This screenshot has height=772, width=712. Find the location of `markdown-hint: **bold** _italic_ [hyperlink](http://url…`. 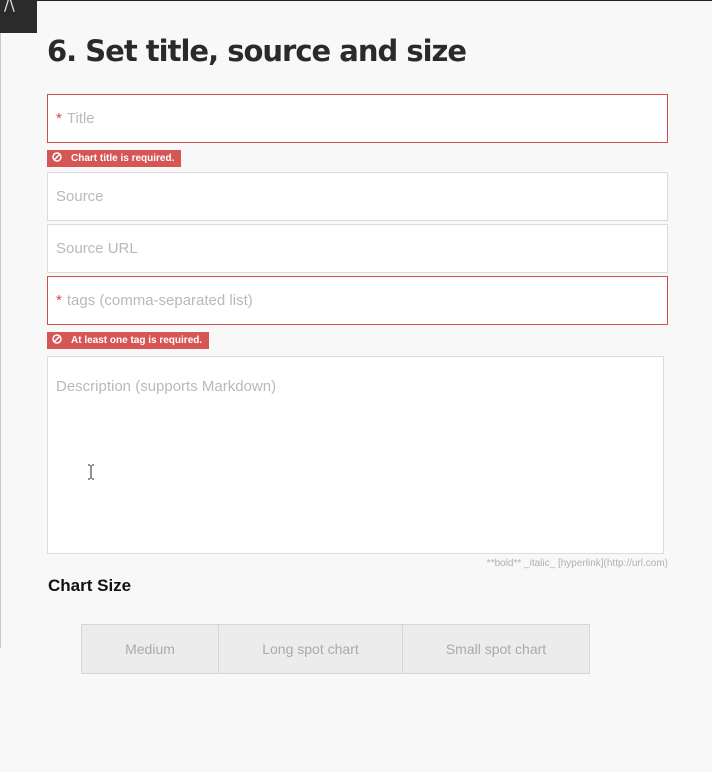

markdown-hint: **bold** _italic_ [hyperlink](http://url… is located at coordinates (577, 563).